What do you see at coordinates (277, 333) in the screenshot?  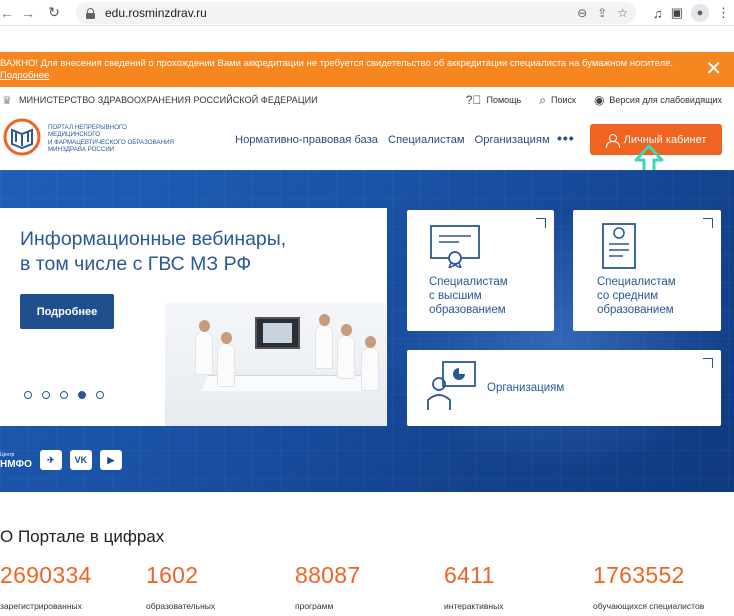 I see `video-screen` at bounding box center [277, 333].